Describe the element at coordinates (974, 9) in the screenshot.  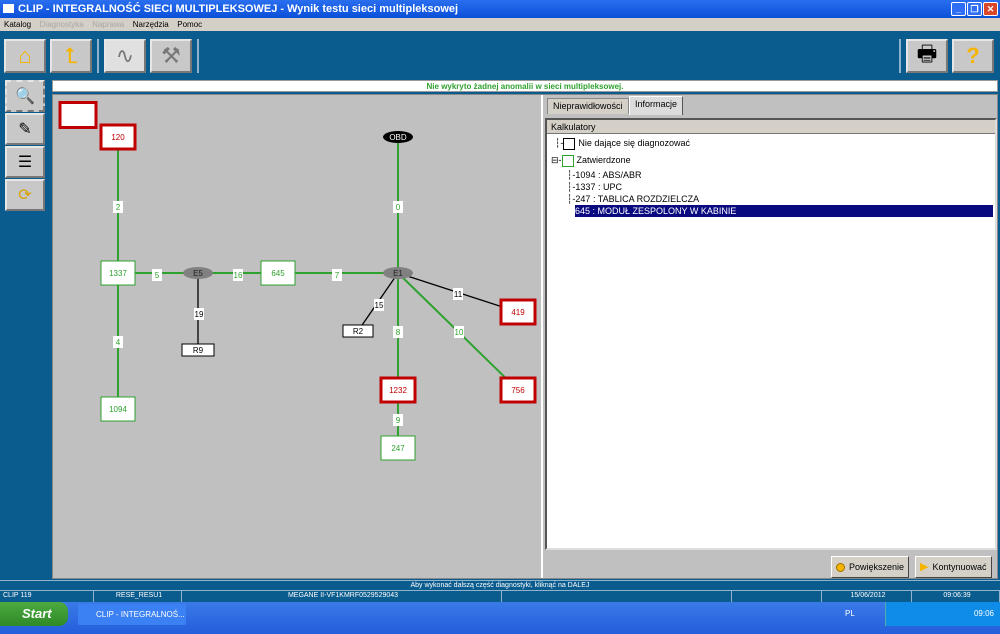
I see `maximize-button: ❐` at that location.